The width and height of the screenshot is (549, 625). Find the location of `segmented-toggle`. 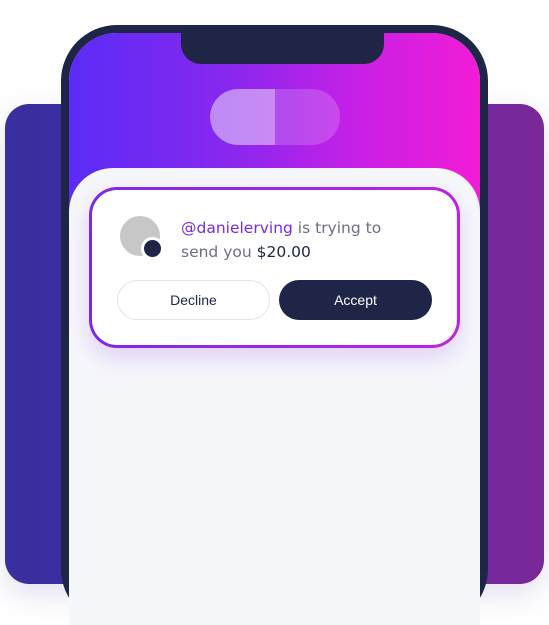

segmented-toggle is located at coordinates (275, 117).